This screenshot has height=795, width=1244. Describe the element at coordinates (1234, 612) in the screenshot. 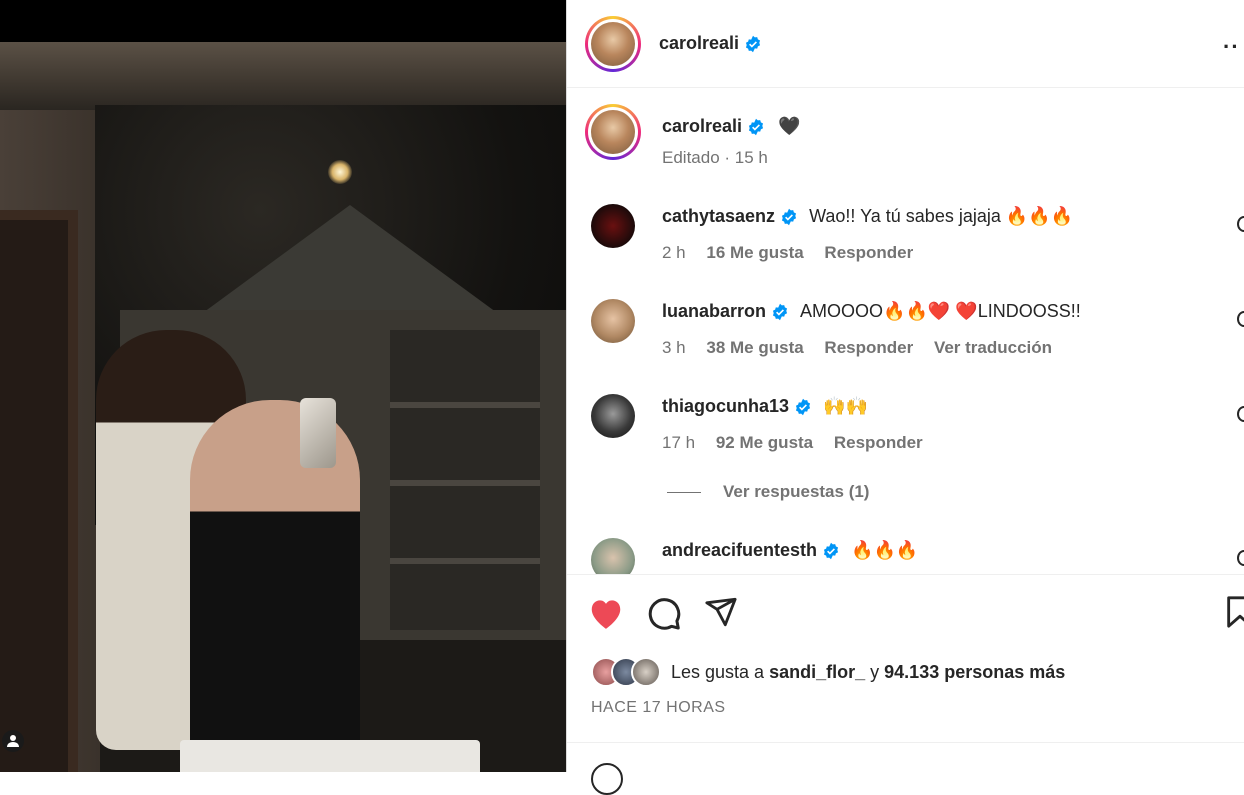

I see `bookmark-icon` at that location.